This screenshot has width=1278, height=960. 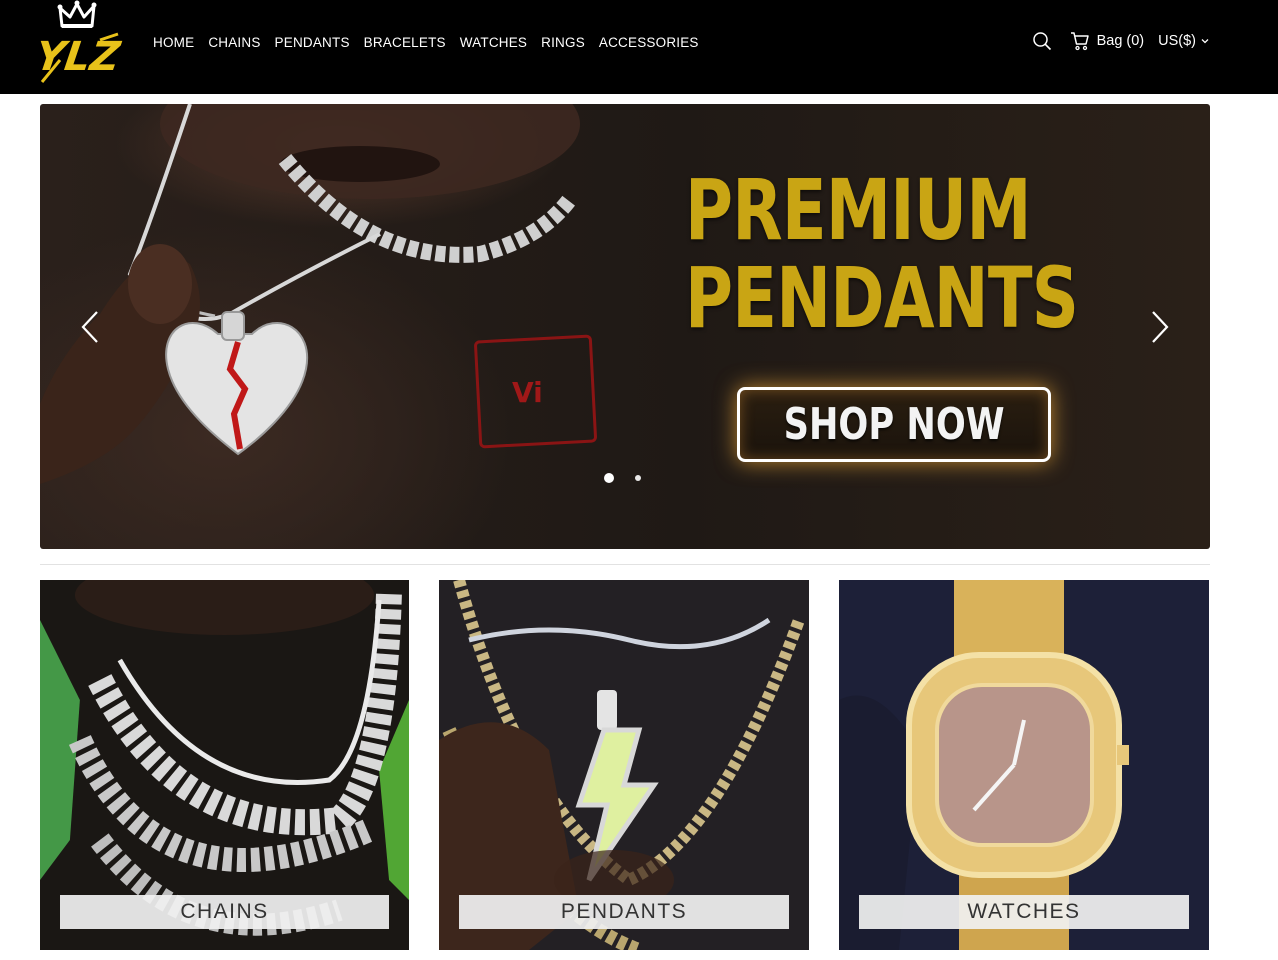 I want to click on nav-pendants: PENDANTS, so click(x=312, y=43).